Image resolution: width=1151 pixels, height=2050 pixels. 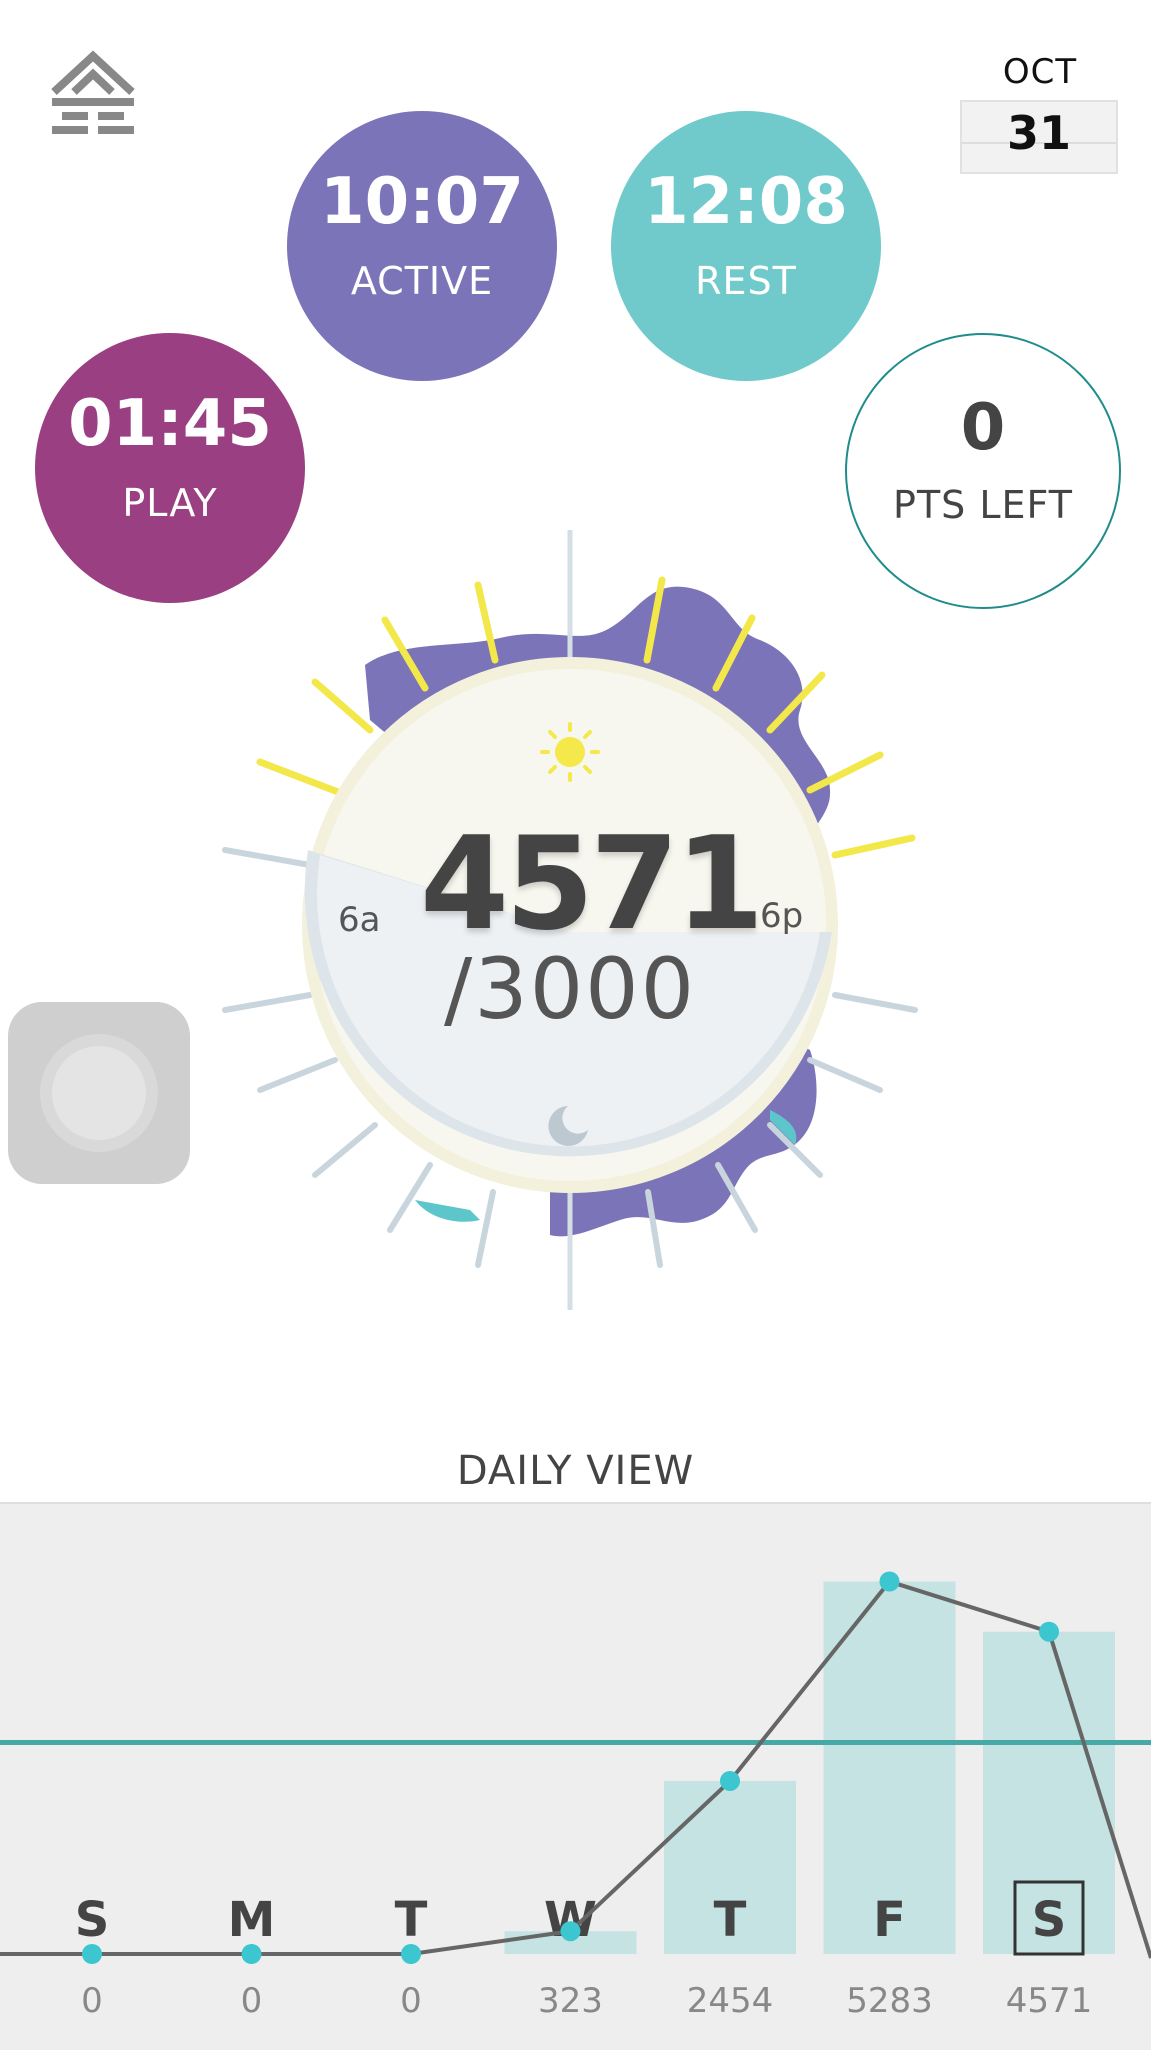 What do you see at coordinates (570, 2001) in the screenshot?
I see `chart-value-label: 323` at bounding box center [570, 2001].